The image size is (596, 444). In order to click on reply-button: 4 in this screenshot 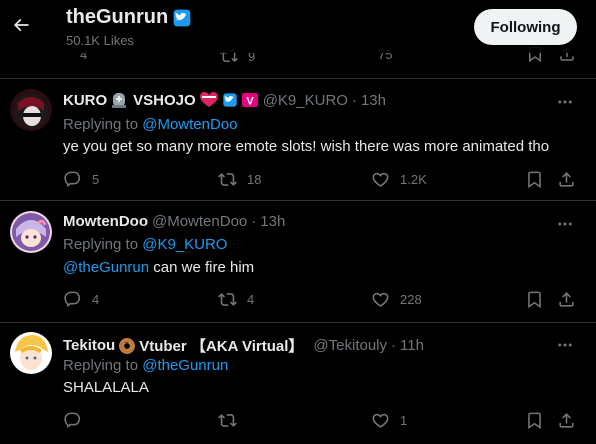, I will do `click(81, 299)`.